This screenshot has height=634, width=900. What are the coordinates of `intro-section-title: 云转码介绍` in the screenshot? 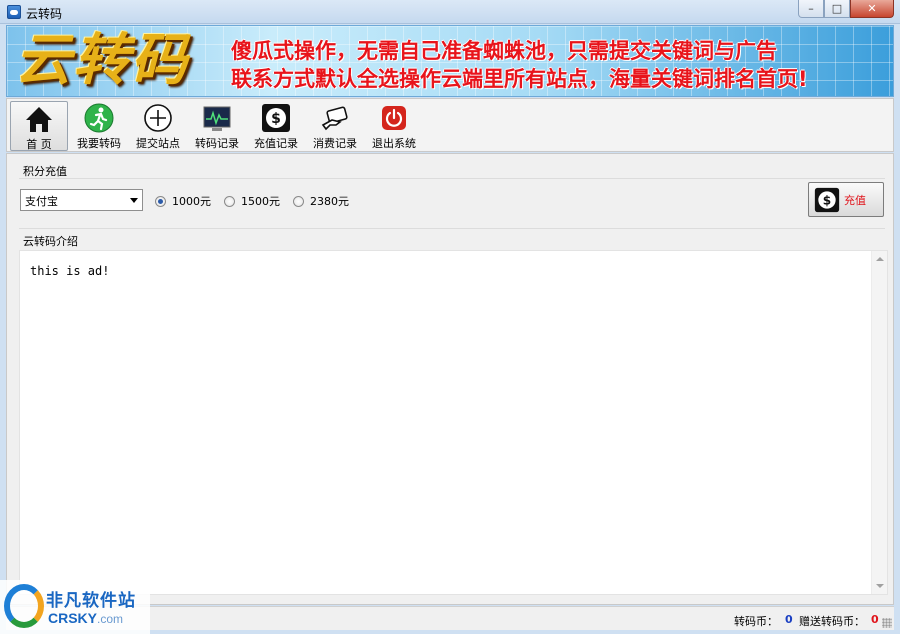 It's located at (50, 241).